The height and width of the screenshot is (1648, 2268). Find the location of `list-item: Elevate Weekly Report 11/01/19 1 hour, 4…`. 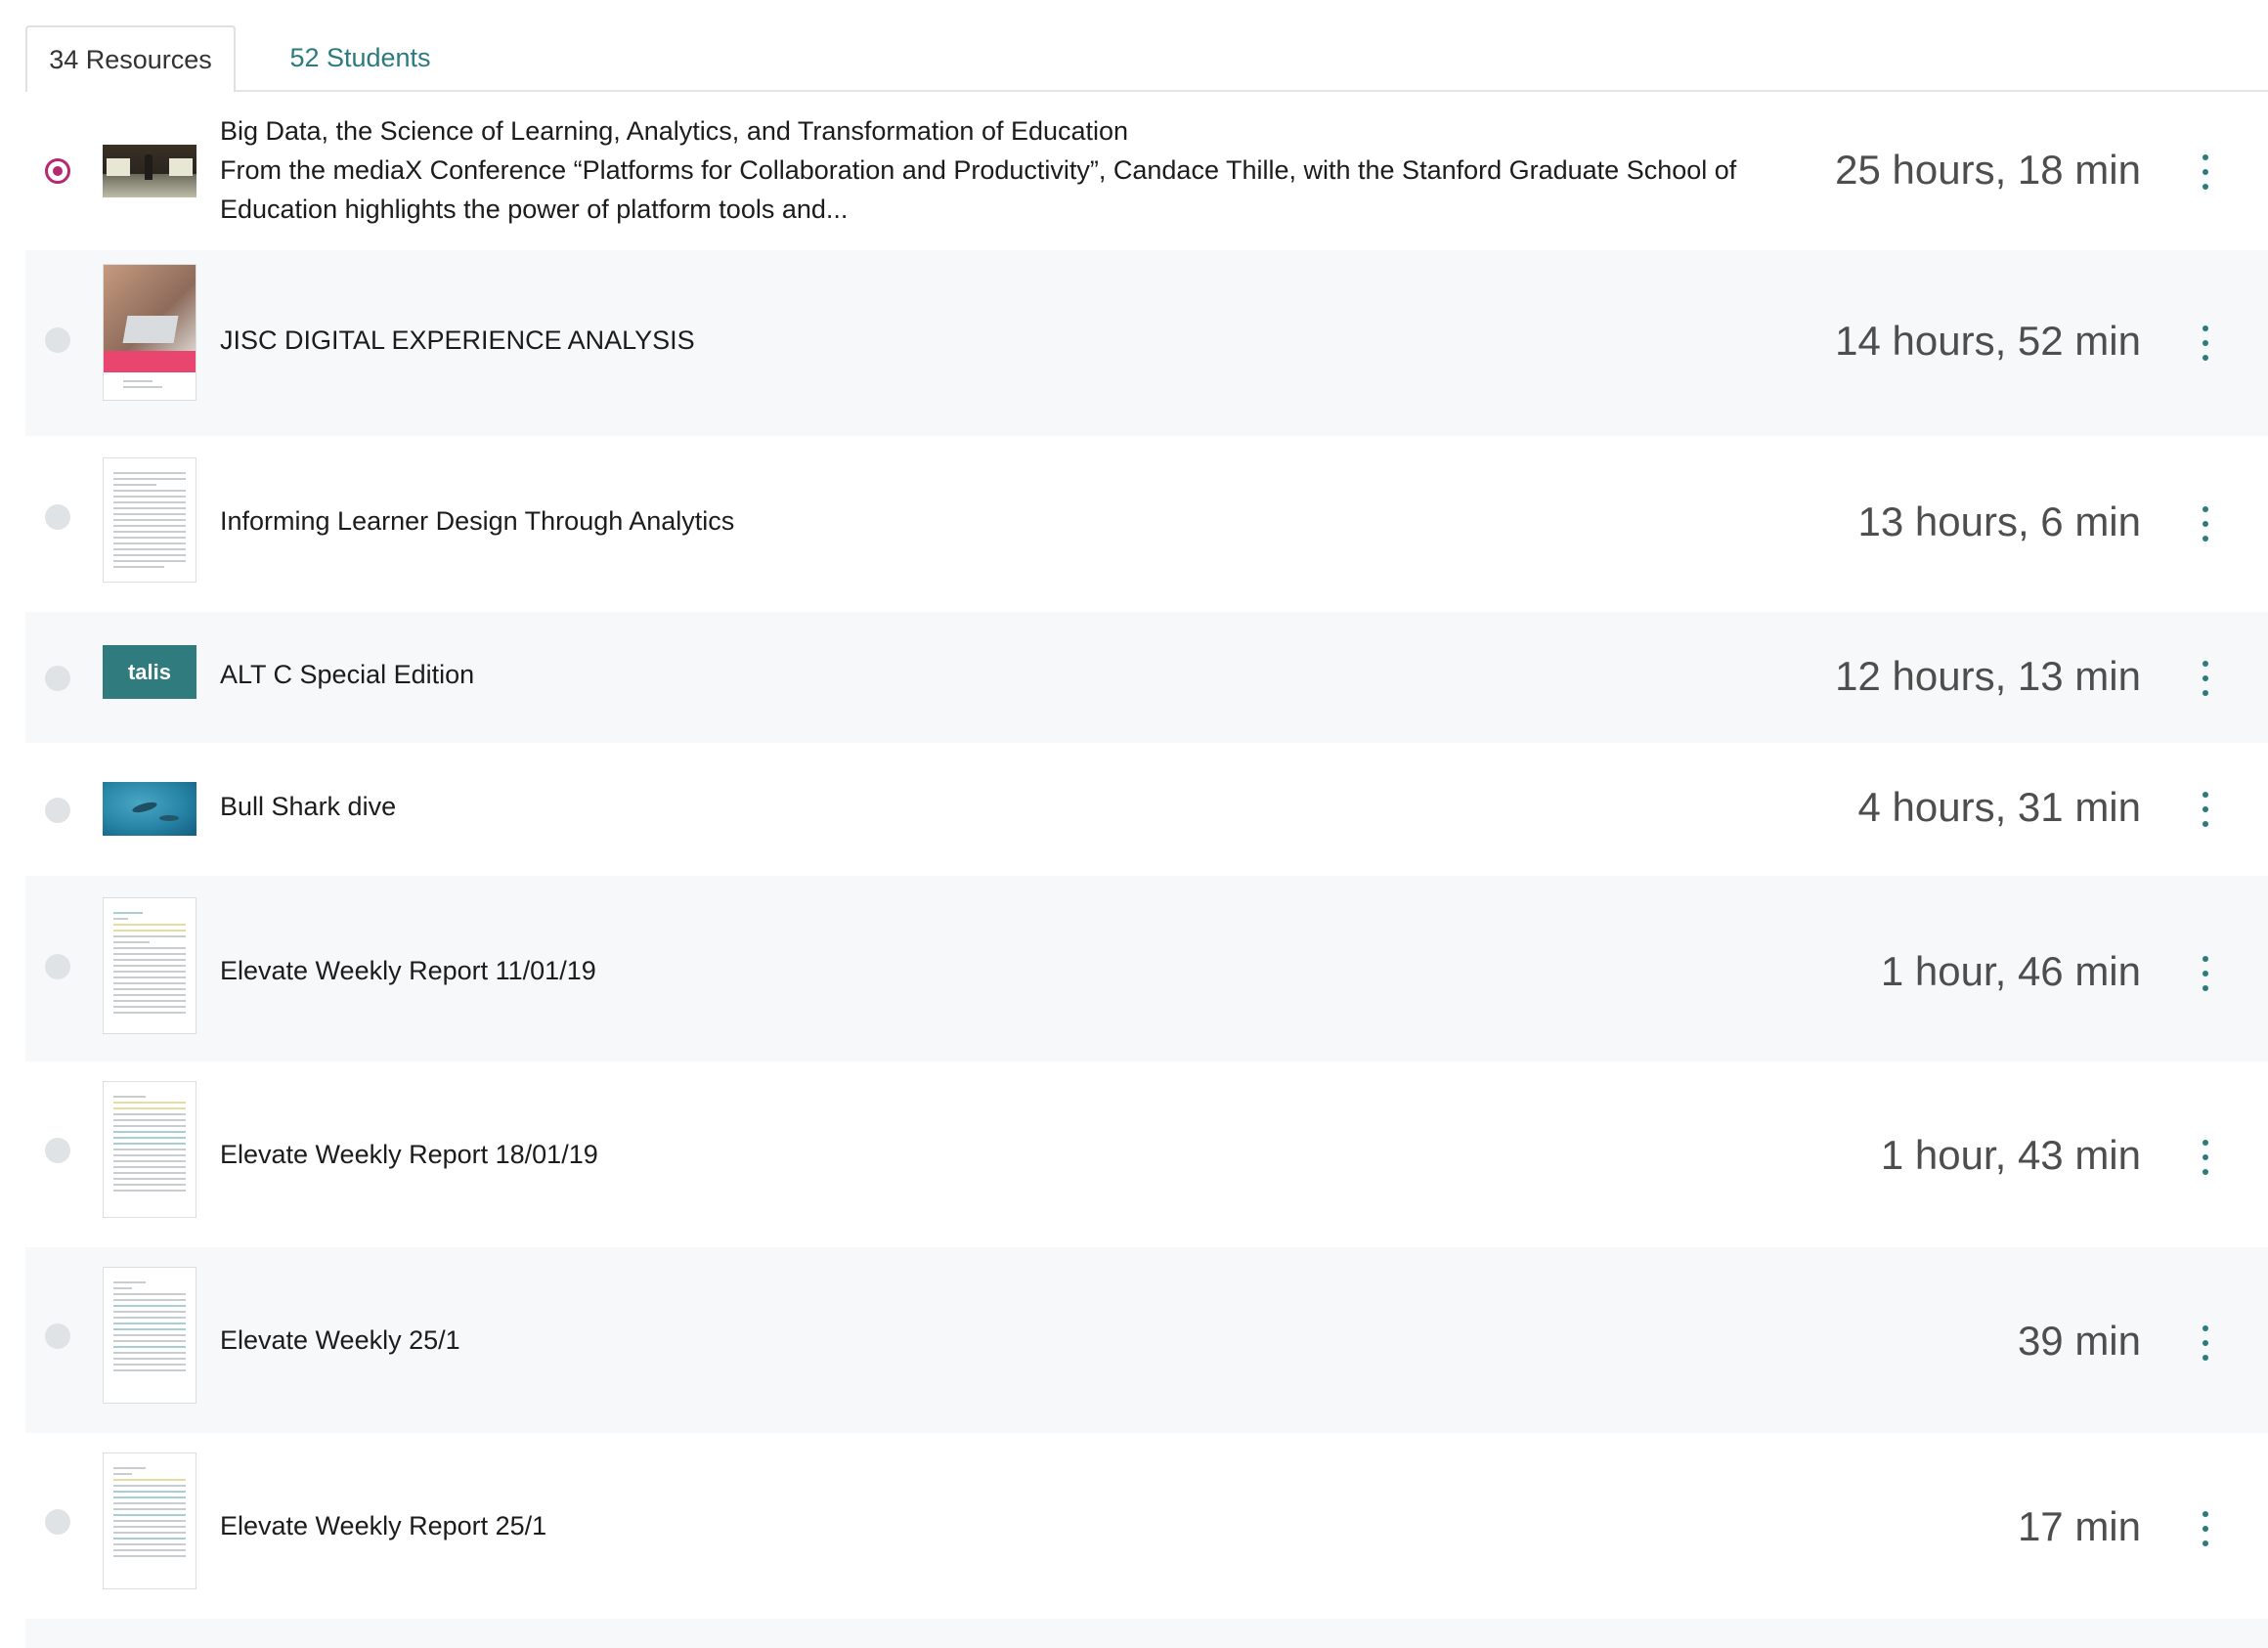

list-item: Elevate Weekly Report 11/01/19 1 hour, 4… is located at coordinates (1146, 969).